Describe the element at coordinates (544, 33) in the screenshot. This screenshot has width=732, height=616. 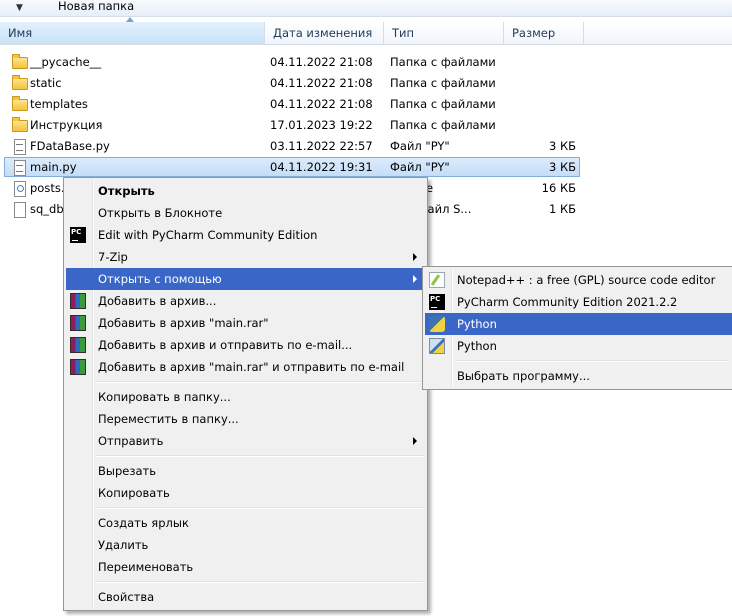
I see `column-header-size: Размер` at that location.